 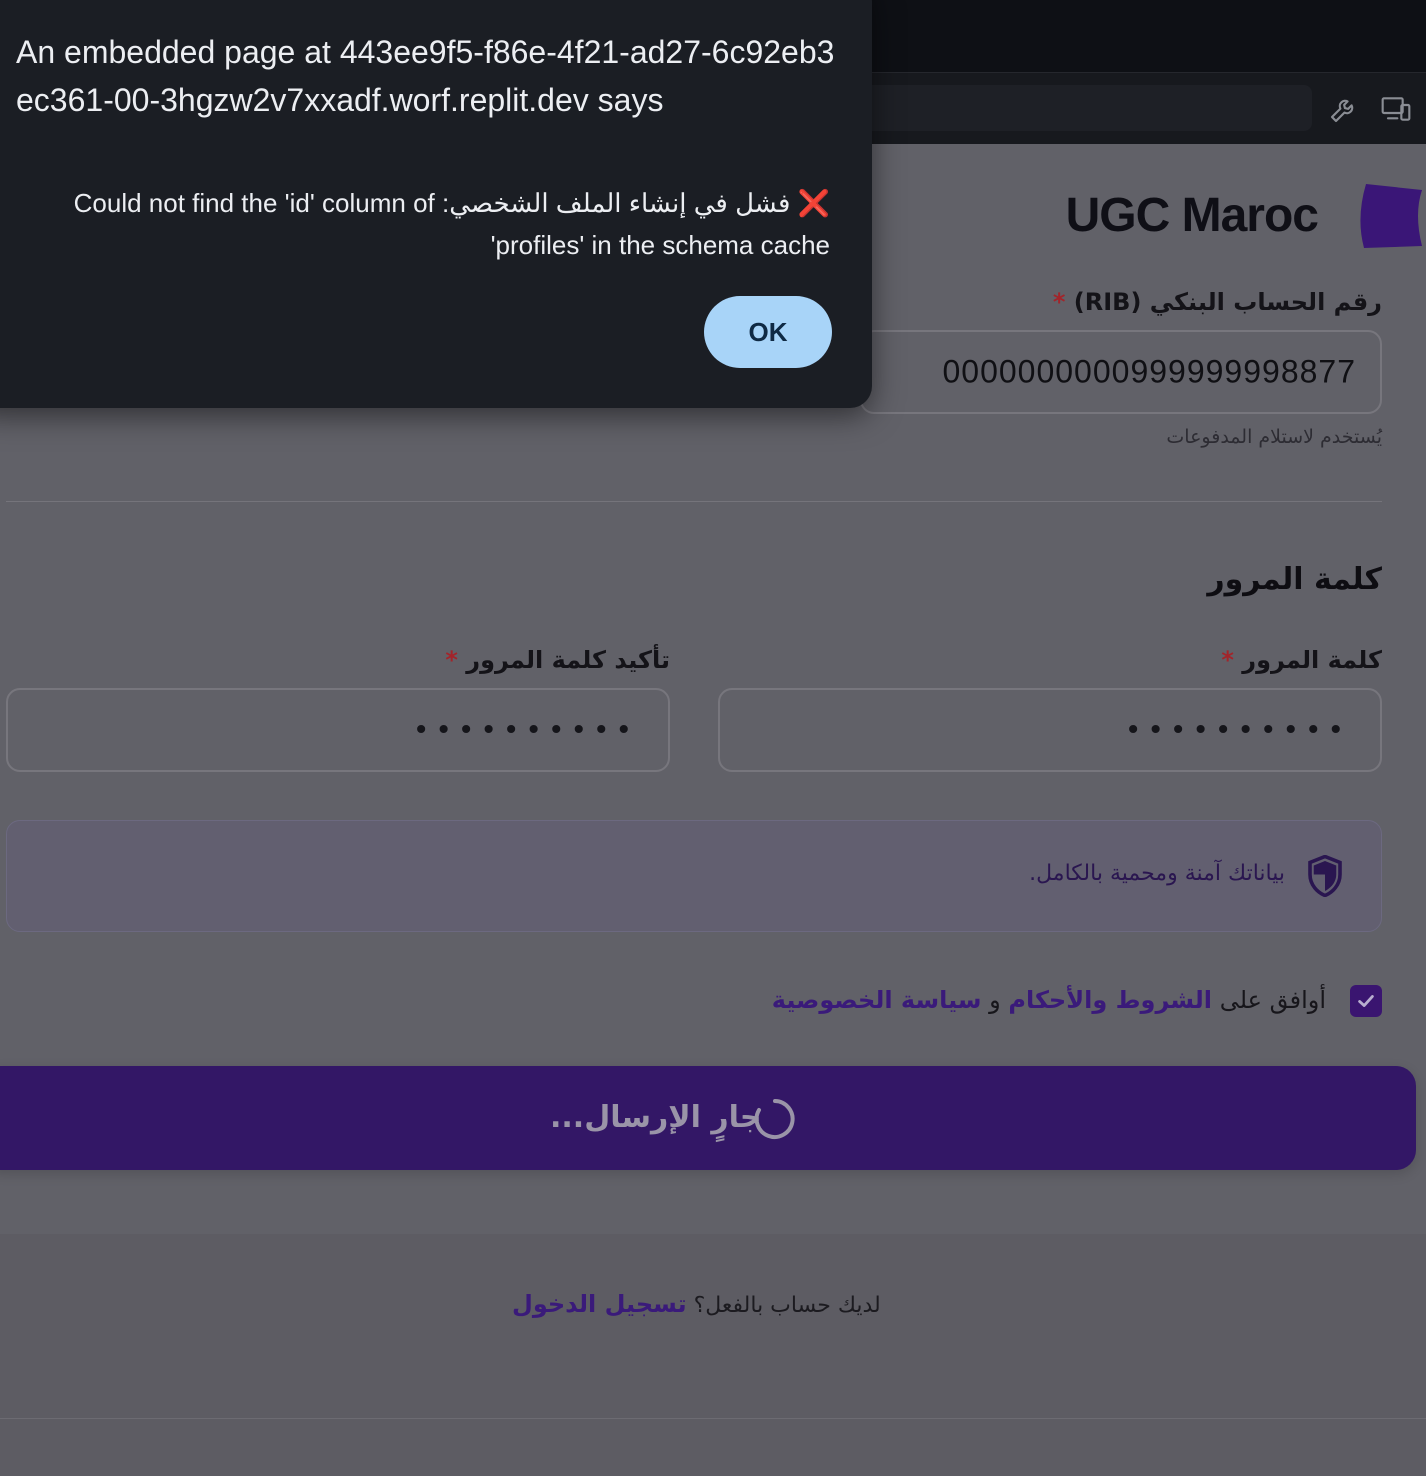 What do you see at coordinates (599, 1304) in the screenshot?
I see `login-link: تسجيل الدخول` at bounding box center [599, 1304].